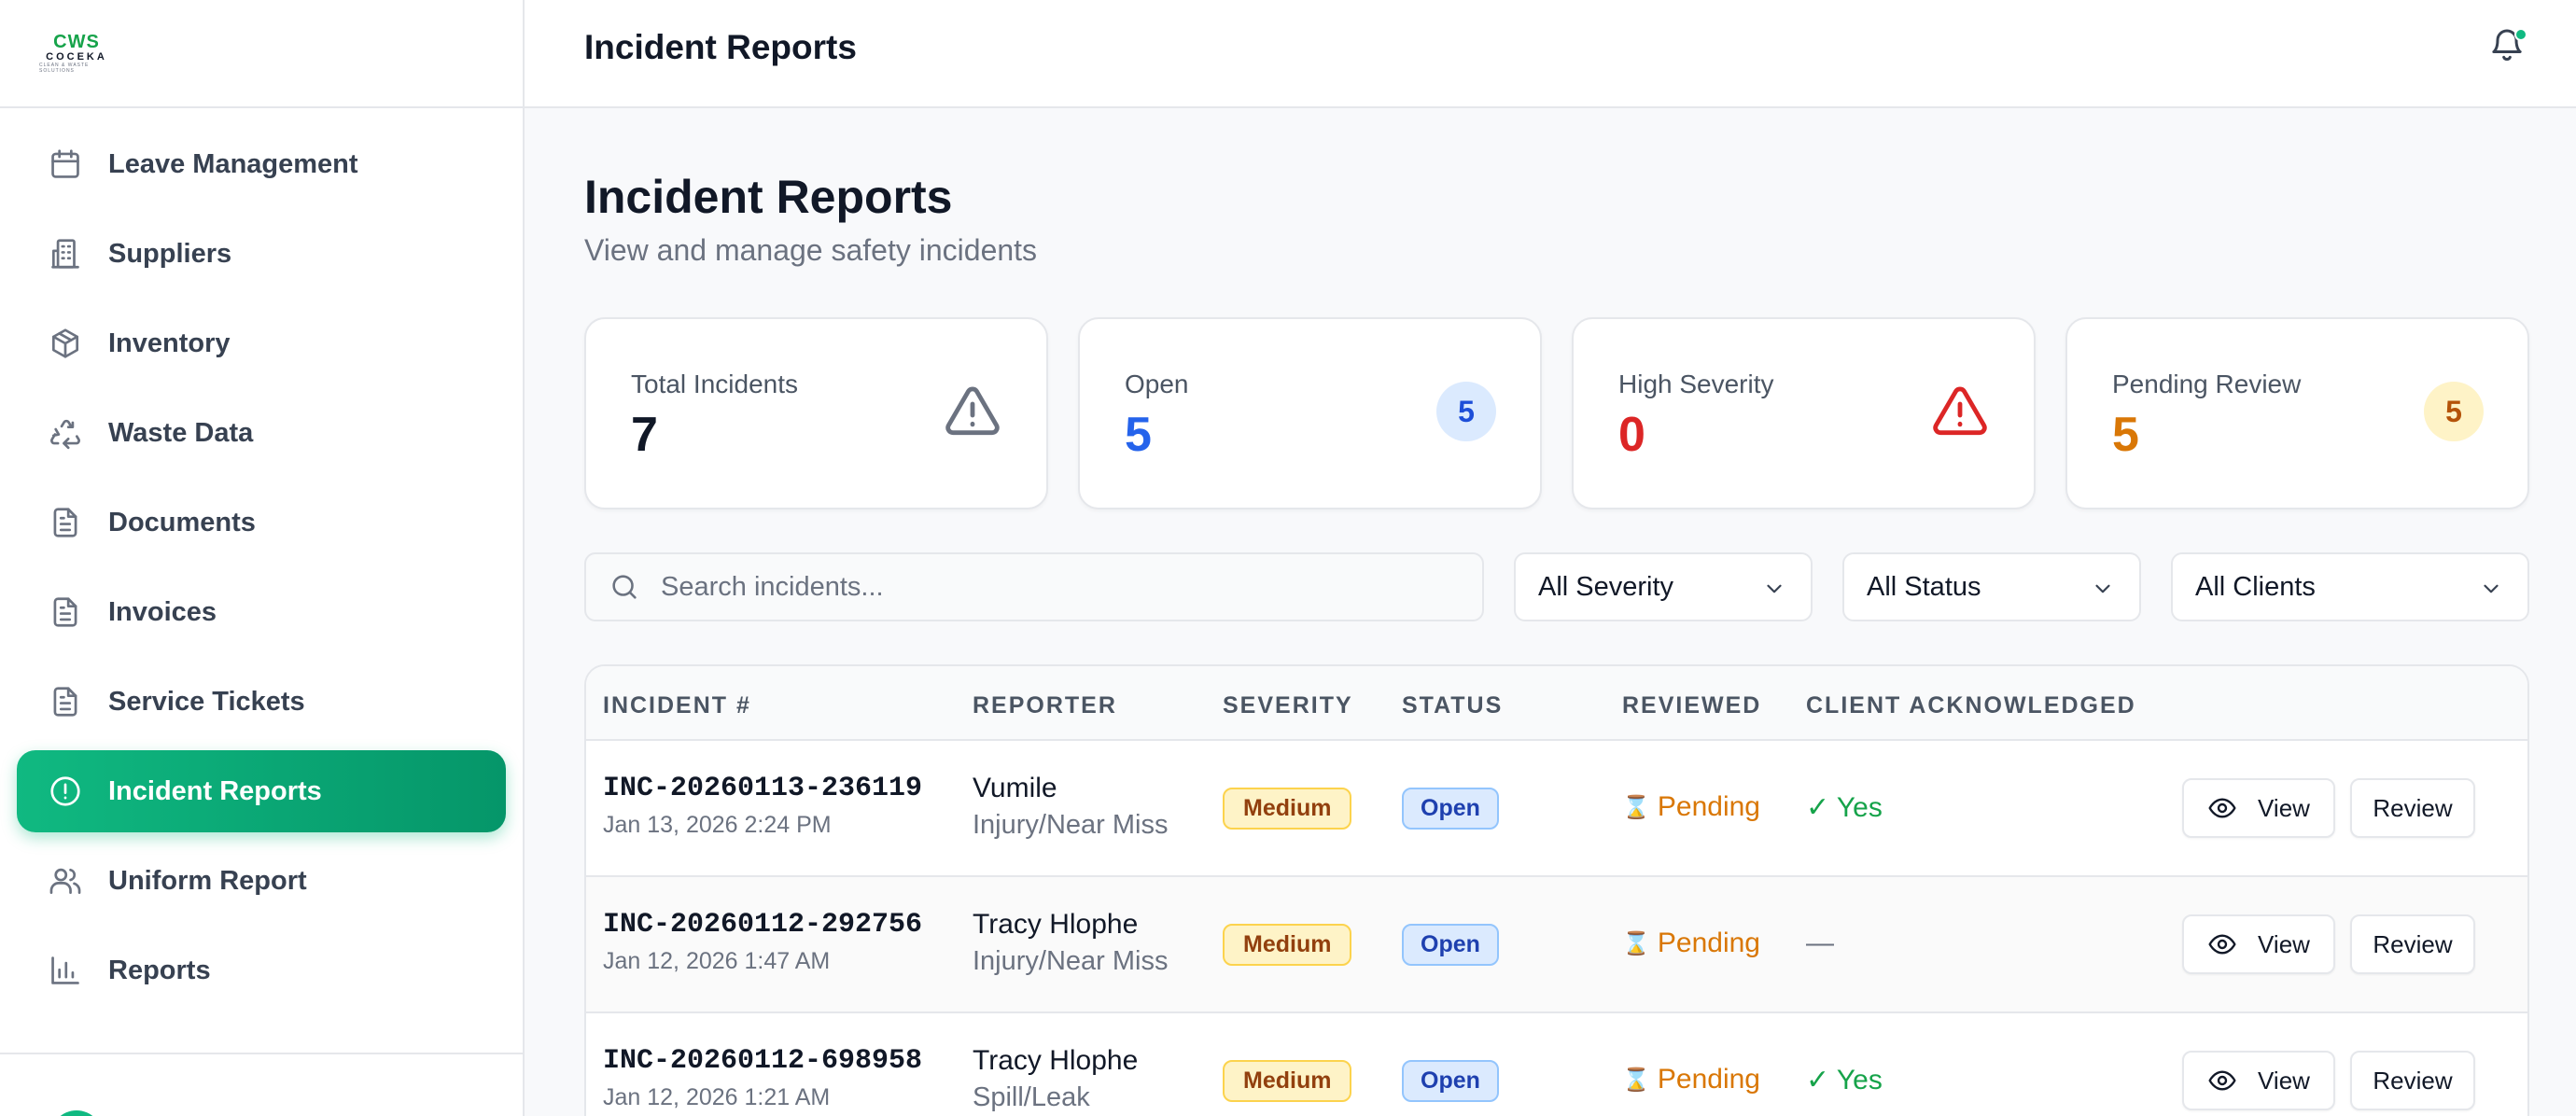  I want to click on status-filter-select: All Status, so click(1991, 586).